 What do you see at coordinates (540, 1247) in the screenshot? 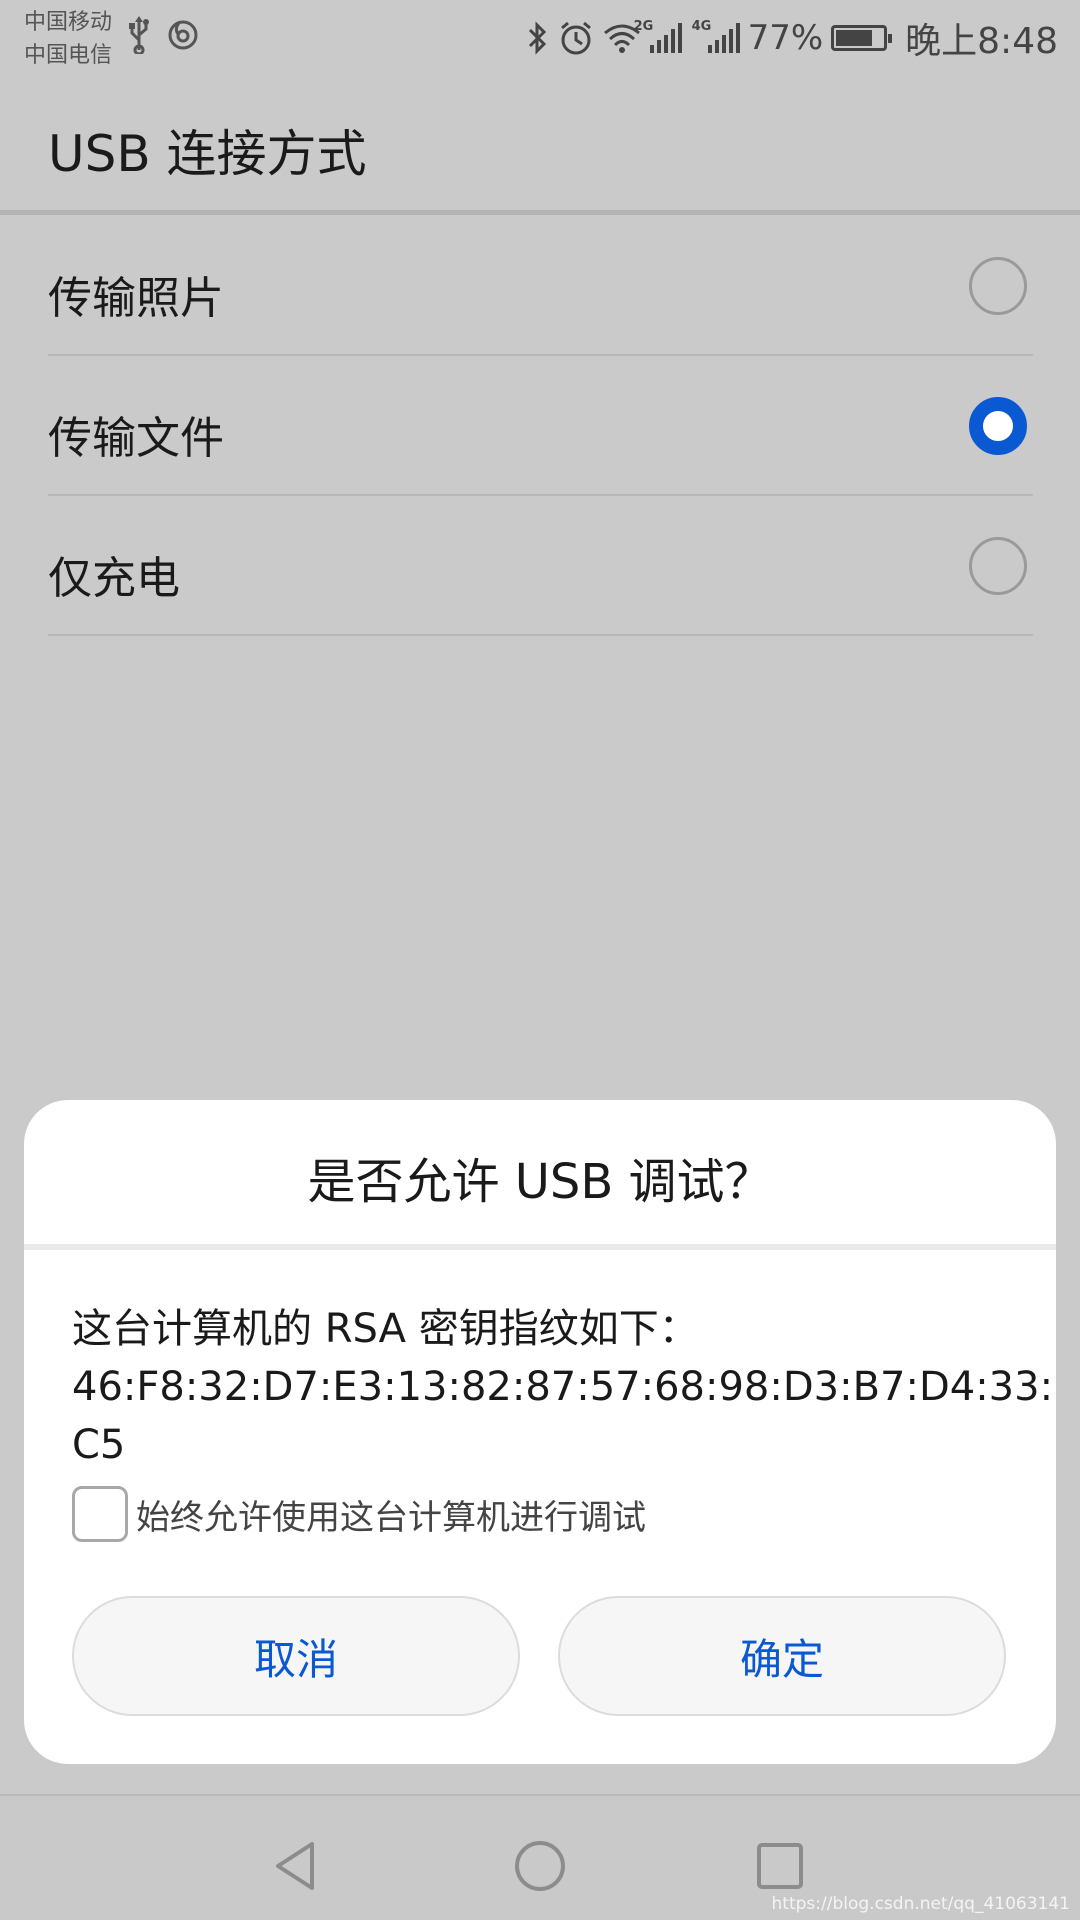
I see `dialog-divider` at bounding box center [540, 1247].